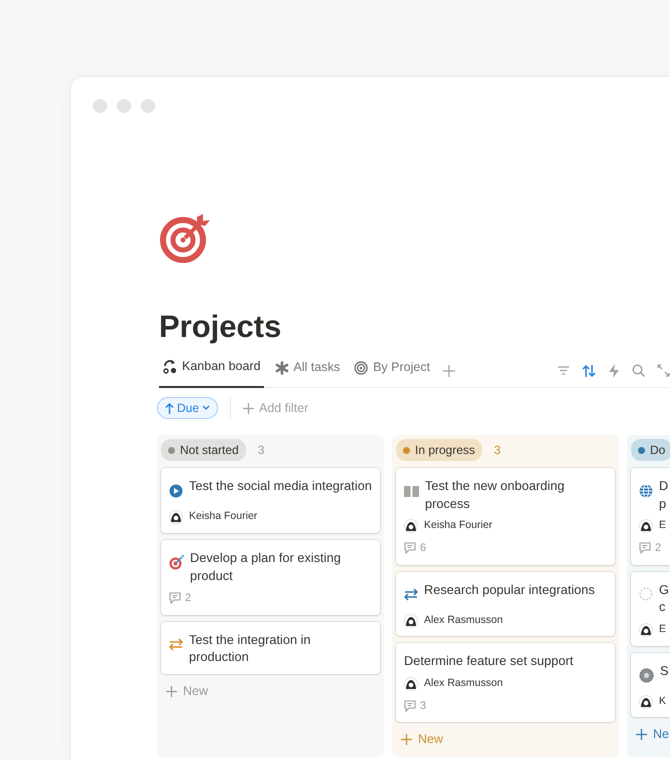 This screenshot has height=760, width=670. Describe the element at coordinates (423, 706) in the screenshot. I see `comment-count: 3` at that location.